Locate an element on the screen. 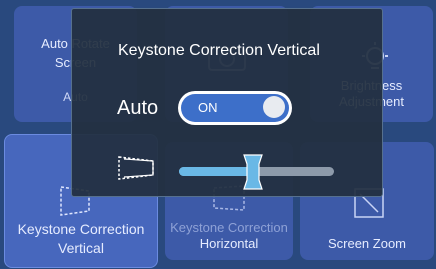 The height and width of the screenshot is (269, 436). tile-keystone-horizontal-title-line2: Horizontal is located at coordinates (229, 243).